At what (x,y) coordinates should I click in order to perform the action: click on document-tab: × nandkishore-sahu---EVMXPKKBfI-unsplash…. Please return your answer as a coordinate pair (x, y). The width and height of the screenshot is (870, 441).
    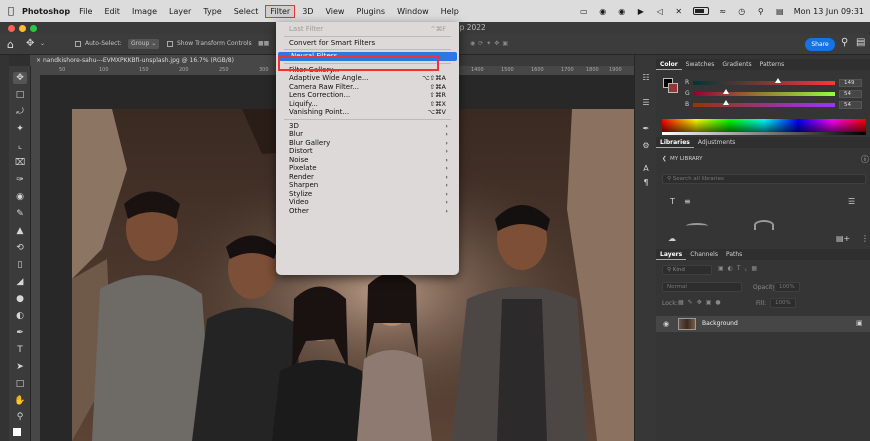
    Looking at the image, I should click on (155, 60).